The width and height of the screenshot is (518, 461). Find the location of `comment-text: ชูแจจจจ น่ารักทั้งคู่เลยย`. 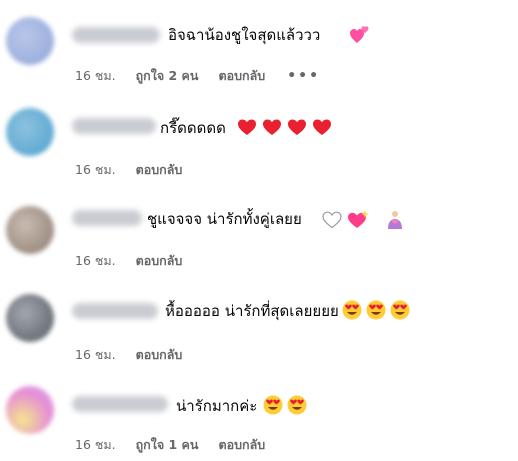

comment-text: ชูแจจจจ น่ารักทั้งคู่เลยย is located at coordinates (224, 219).